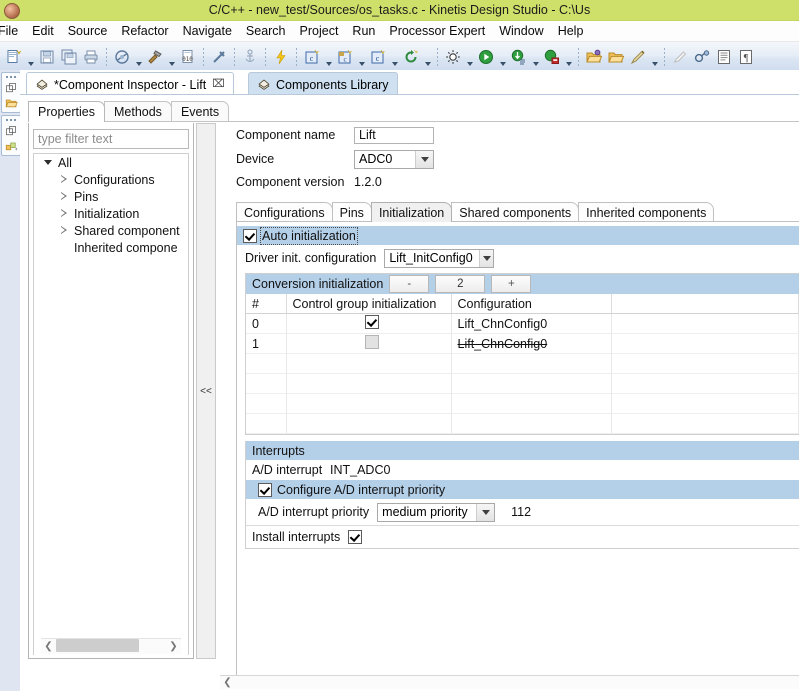 This screenshot has width=799, height=691. I want to click on sun-debug-dropdown-icon, so click(469, 57).